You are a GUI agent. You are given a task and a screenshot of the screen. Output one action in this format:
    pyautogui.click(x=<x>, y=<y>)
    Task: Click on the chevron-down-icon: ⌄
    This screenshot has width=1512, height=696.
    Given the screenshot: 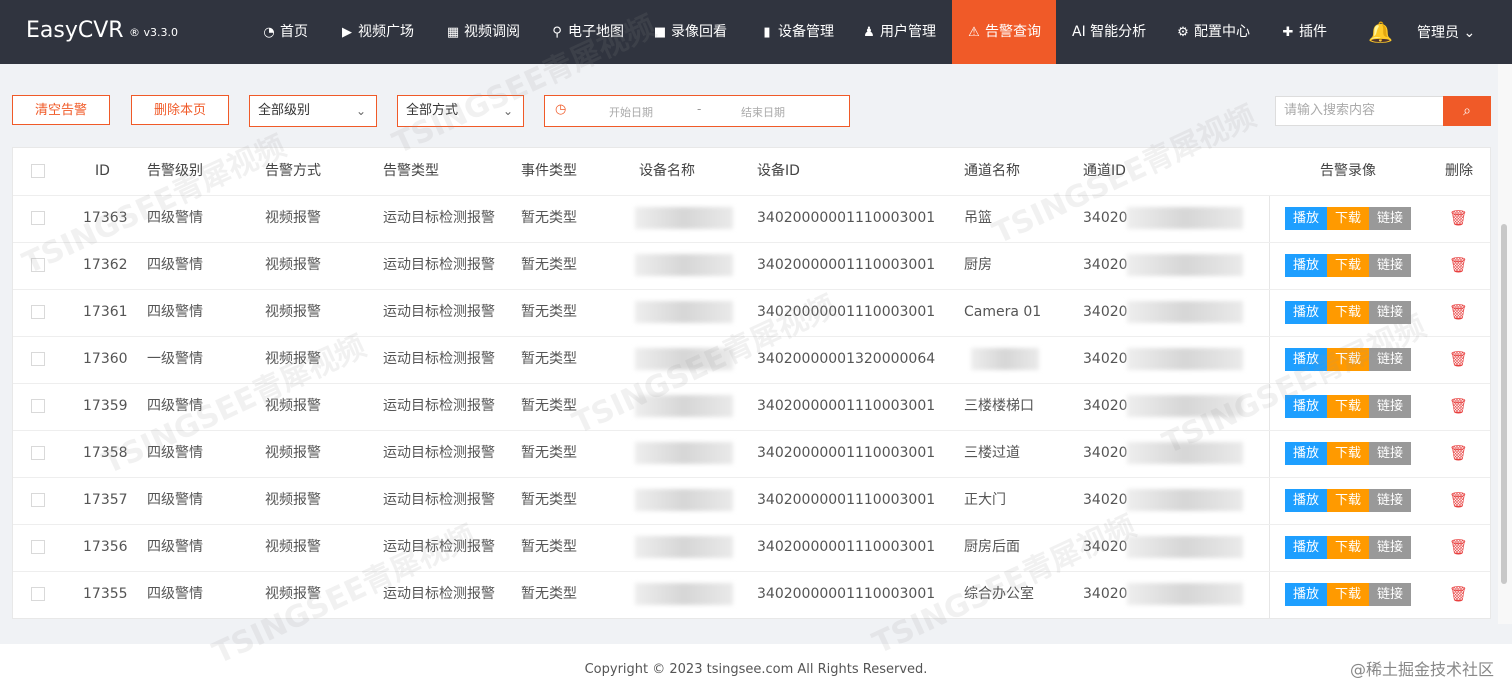 What is the action you would take?
    pyautogui.click(x=360, y=111)
    